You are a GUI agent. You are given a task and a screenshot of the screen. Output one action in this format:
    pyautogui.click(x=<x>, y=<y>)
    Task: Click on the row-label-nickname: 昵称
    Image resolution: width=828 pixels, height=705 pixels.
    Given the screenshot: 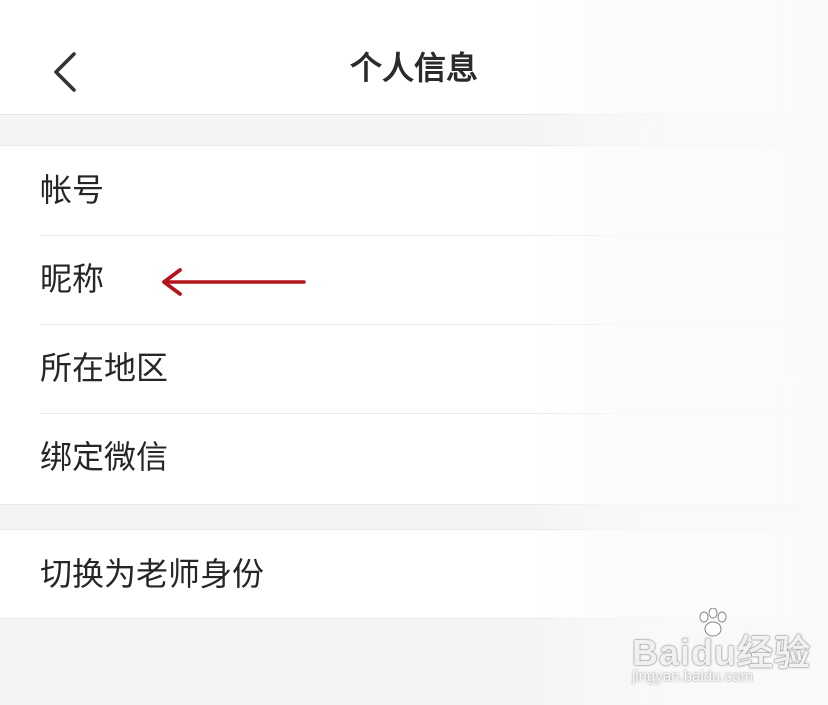 What is the action you would take?
    pyautogui.click(x=72, y=279)
    